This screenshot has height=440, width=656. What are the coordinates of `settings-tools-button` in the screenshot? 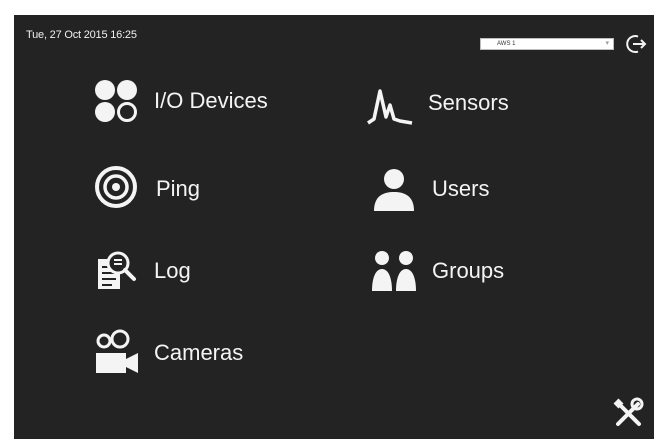 It's located at (628, 413).